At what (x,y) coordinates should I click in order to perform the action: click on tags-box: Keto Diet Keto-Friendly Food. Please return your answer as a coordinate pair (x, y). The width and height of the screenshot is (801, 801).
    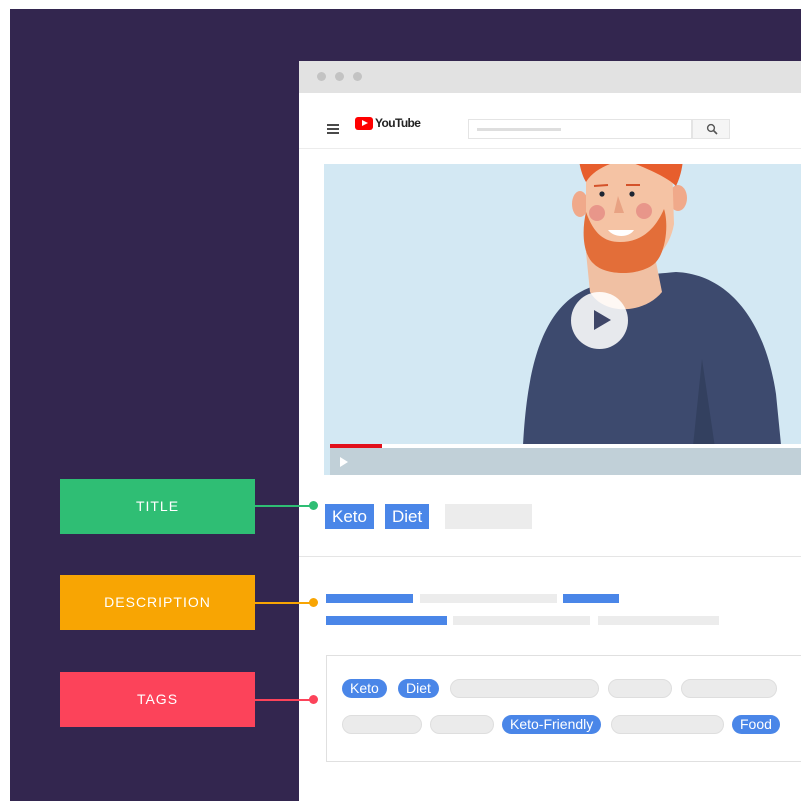
    Looking at the image, I should click on (563, 708).